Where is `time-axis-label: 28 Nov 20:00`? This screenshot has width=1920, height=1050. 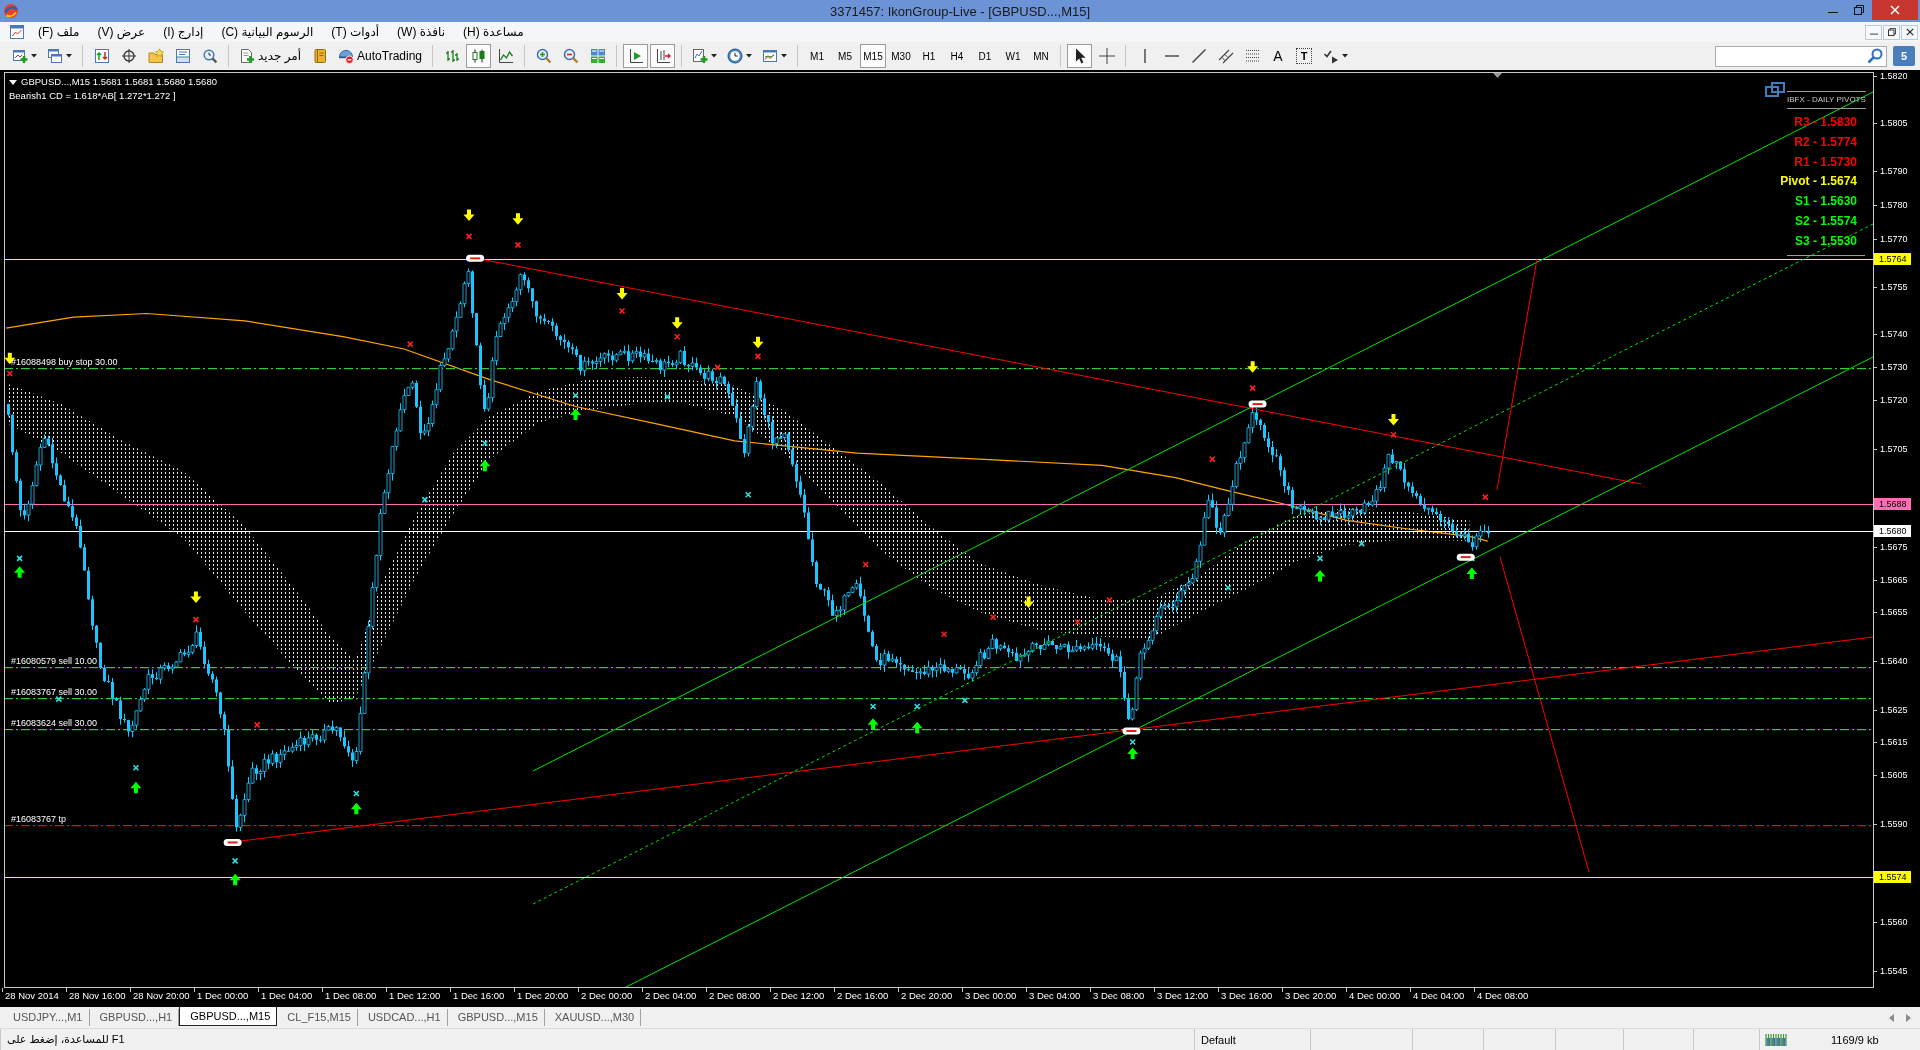 time-axis-label: 28 Nov 20:00 is located at coordinates (161, 996).